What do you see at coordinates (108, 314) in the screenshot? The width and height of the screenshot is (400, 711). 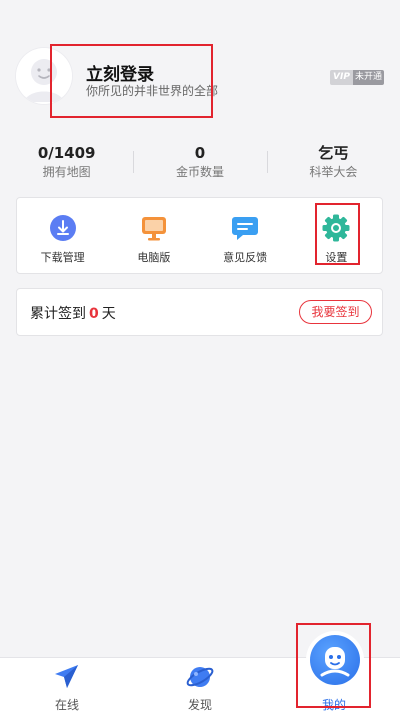 I see `signin-suffix: 天` at bounding box center [108, 314].